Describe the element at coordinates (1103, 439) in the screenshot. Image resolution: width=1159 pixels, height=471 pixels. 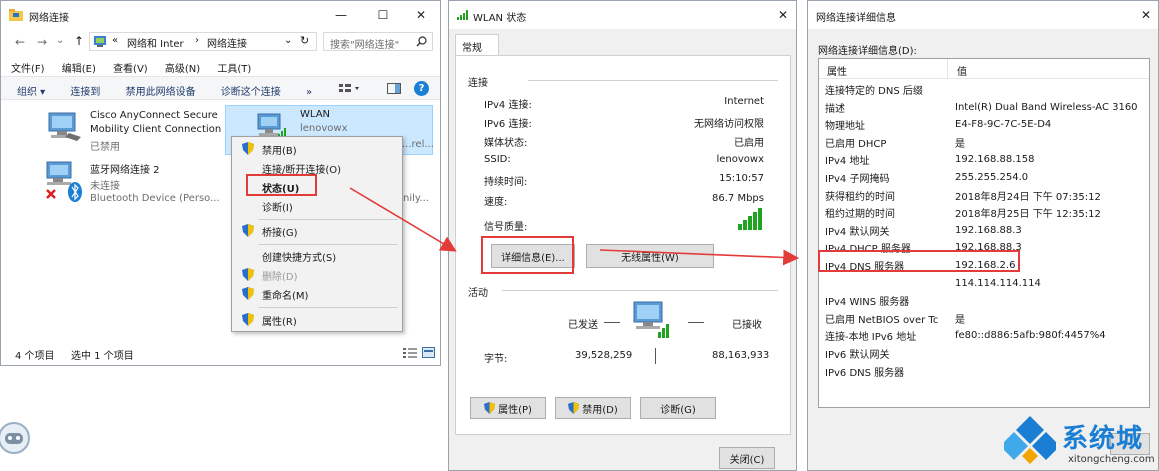
I see `watermark-brand: 系统城` at that location.